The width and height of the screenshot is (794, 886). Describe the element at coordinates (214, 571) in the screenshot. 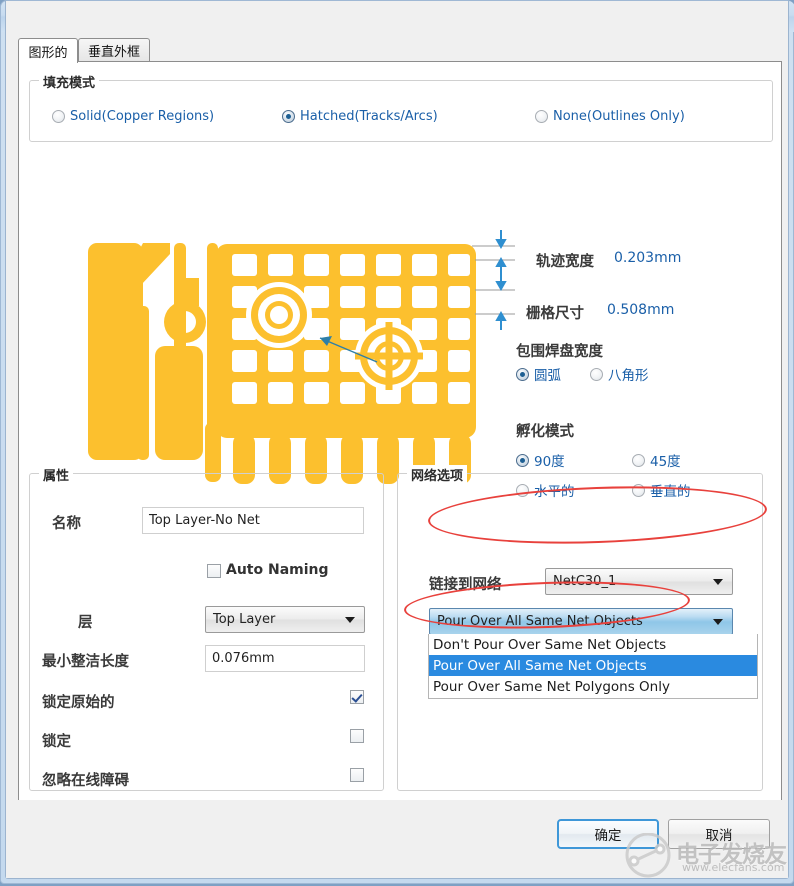

I see `auto-naming-checkbox` at that location.